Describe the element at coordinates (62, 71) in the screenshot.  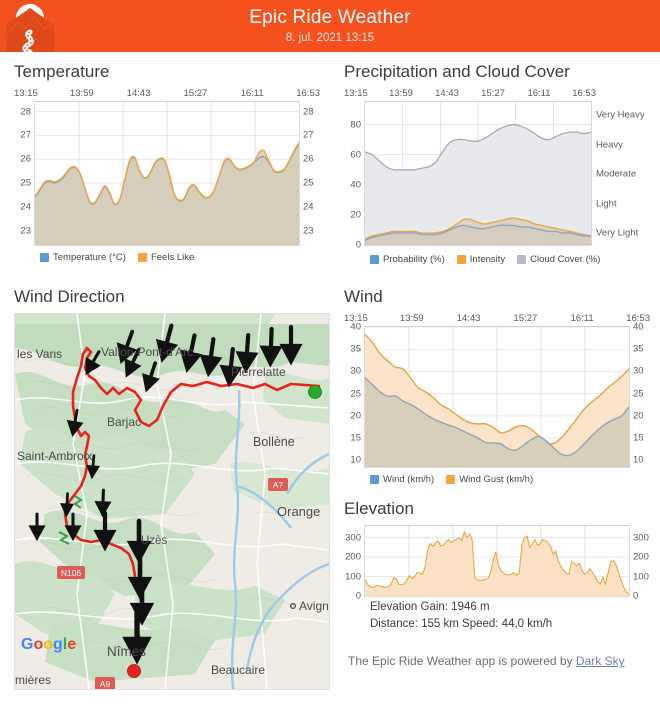
I see `temperature-title: Temperature` at that location.